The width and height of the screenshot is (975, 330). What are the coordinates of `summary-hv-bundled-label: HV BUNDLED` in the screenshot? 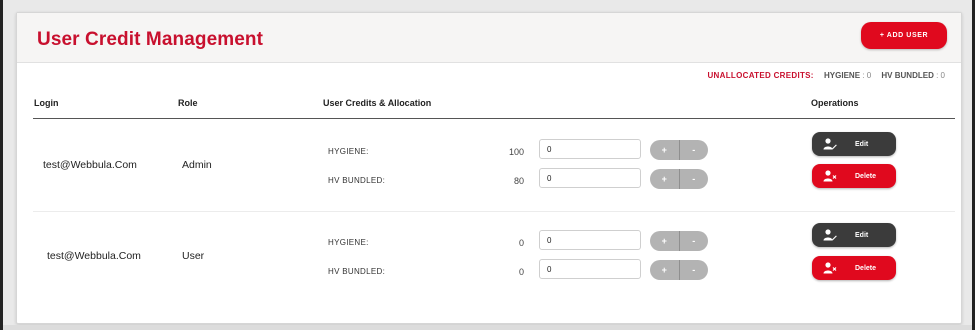 It's located at (907, 75).